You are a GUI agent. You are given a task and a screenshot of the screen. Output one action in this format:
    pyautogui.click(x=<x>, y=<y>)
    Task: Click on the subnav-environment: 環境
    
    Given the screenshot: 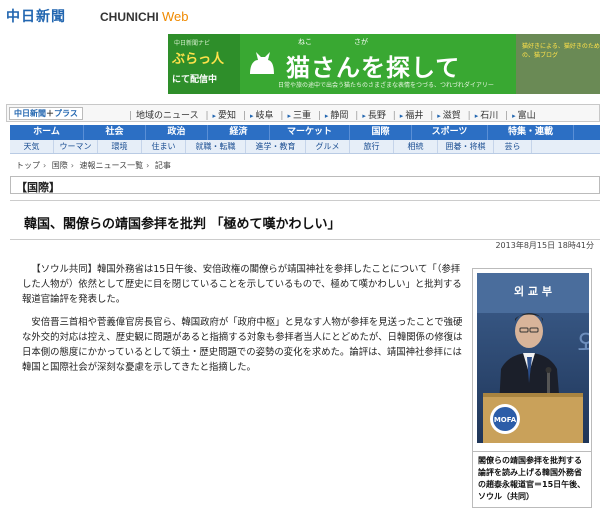 What is the action you would take?
    pyautogui.click(x=120, y=146)
    